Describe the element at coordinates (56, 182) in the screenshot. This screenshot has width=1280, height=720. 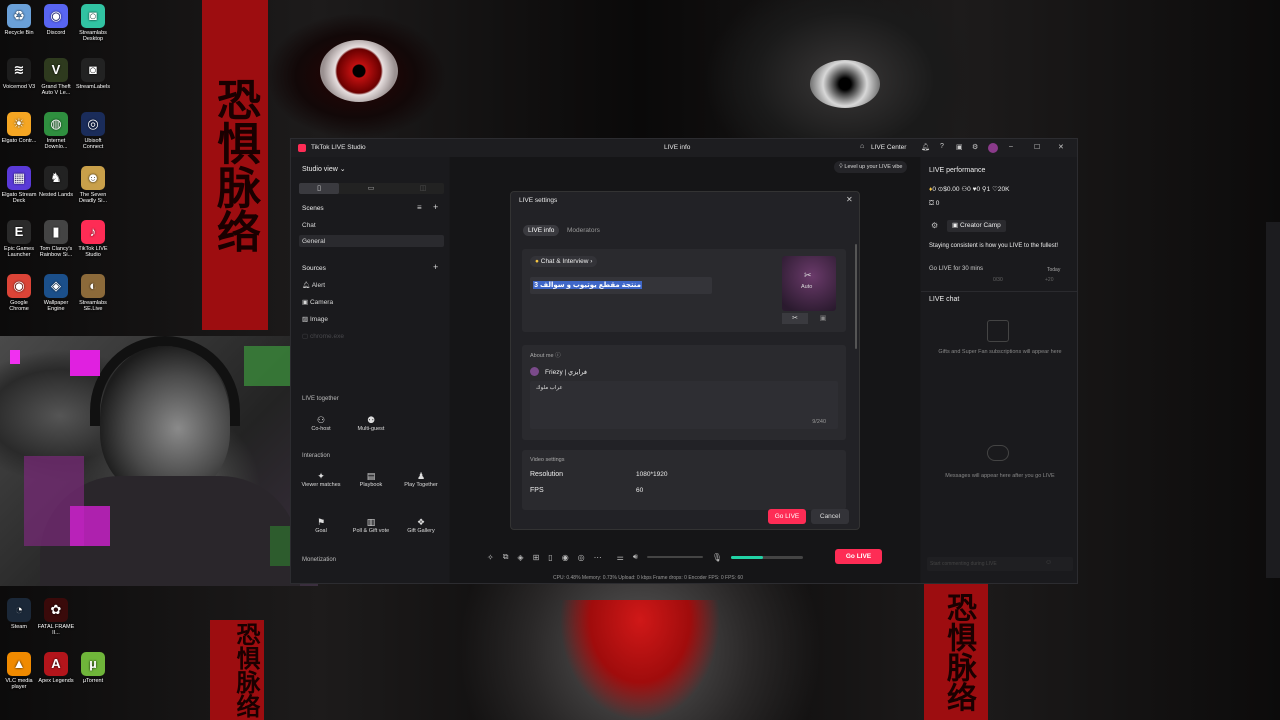
I see `desktop-icon: ♞ Nested Lands` at that location.